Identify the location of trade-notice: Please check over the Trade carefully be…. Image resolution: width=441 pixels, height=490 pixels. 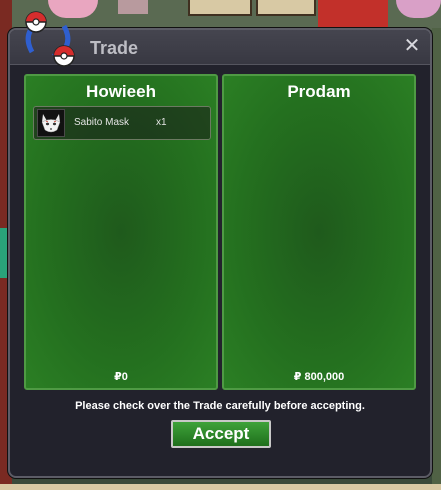
(220, 406).